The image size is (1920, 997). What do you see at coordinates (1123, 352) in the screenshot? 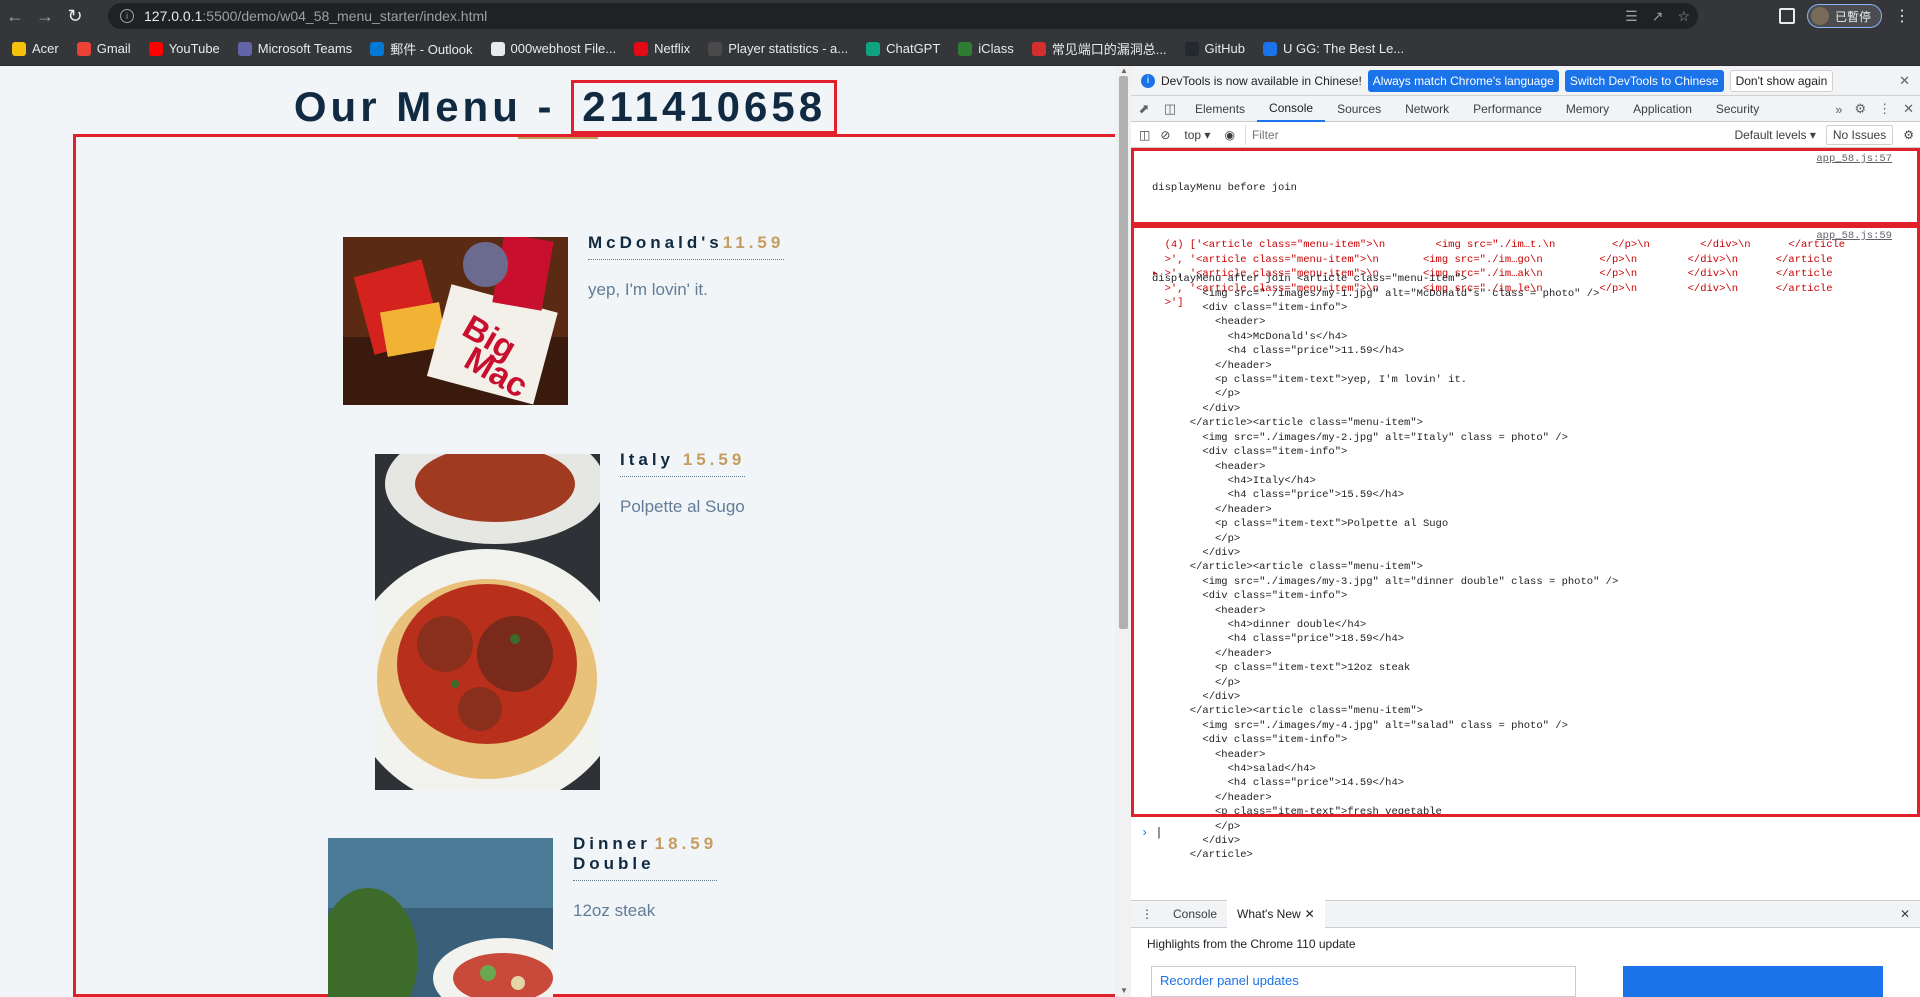
I see `page-scrollbar-thumb` at bounding box center [1123, 352].